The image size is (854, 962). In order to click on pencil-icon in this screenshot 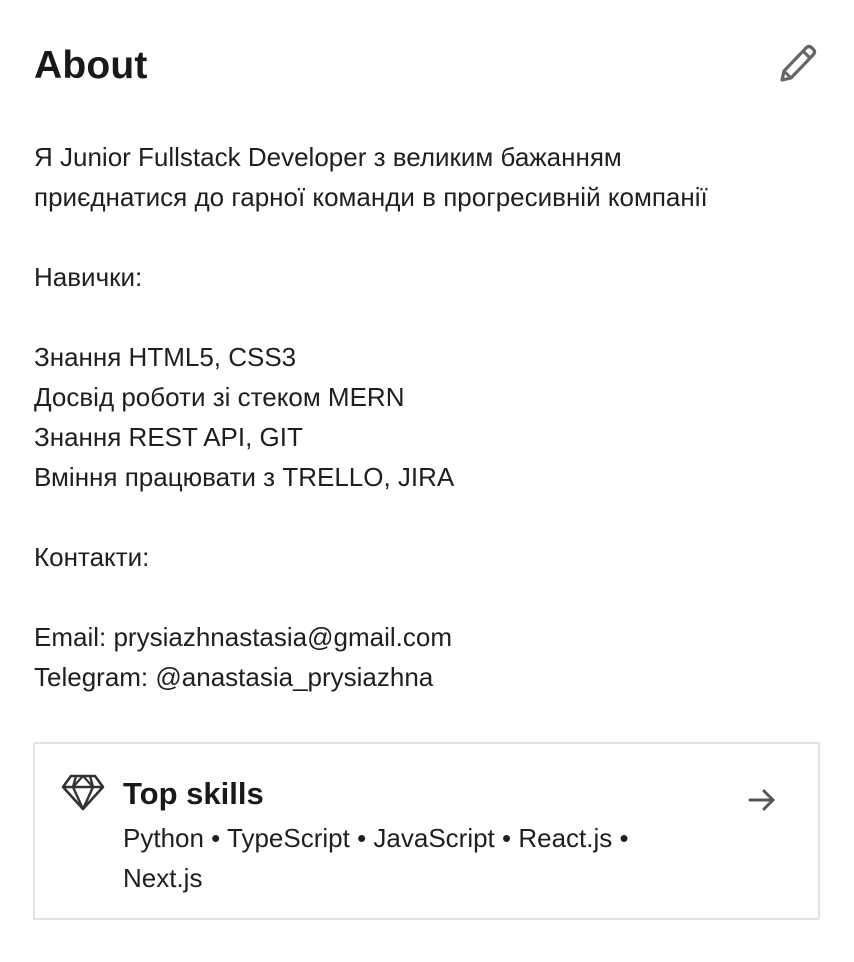, I will do `click(798, 63)`.